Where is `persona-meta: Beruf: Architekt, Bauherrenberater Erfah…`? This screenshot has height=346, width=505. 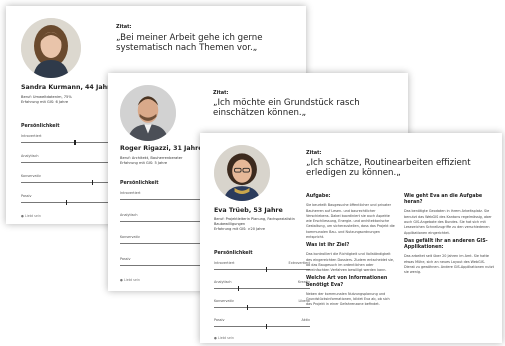
persona-meta: Beruf: Architekt, Bauherrenberater Erfah… is located at coordinates (151, 161).